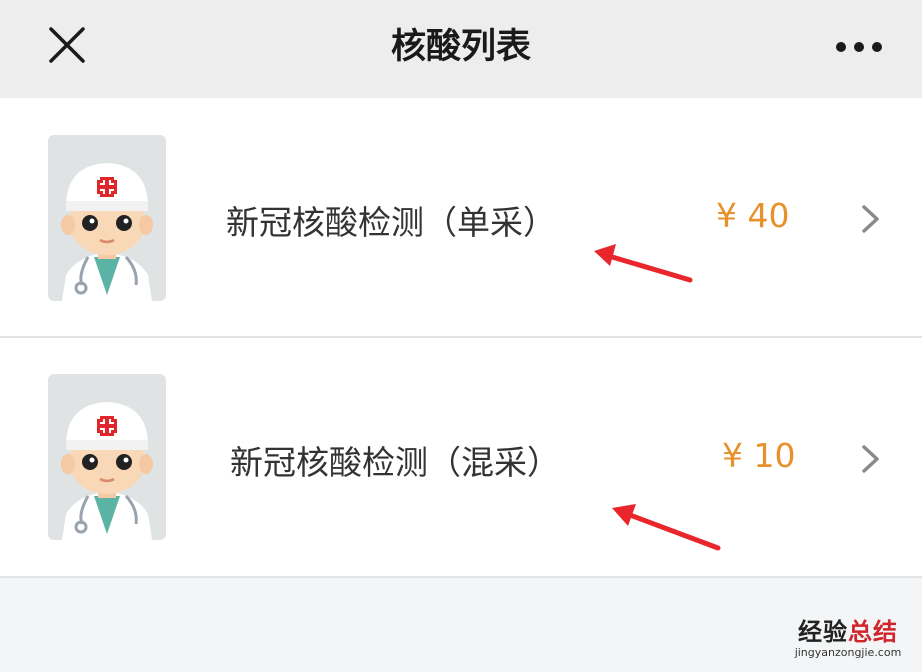  What do you see at coordinates (753, 215) in the screenshot?
I see `item-price: ¥ 40` at bounding box center [753, 215].